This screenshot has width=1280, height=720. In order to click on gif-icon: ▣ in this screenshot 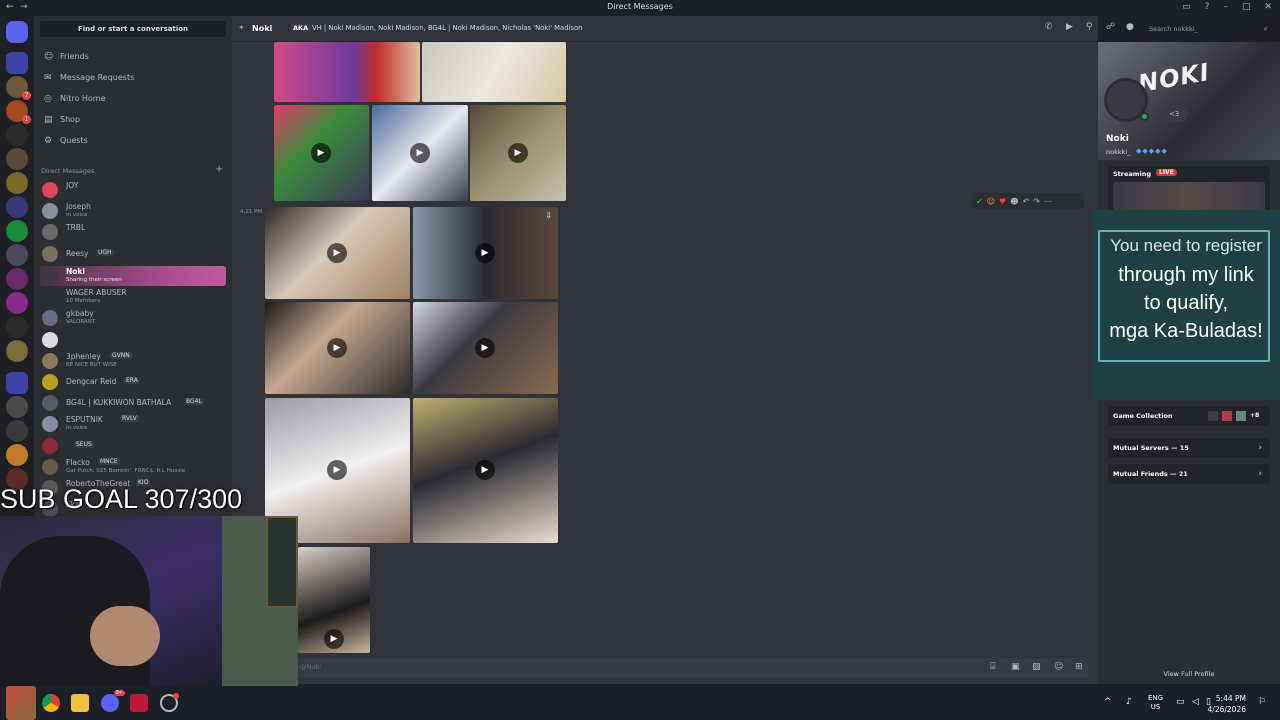, I will do `click(1015, 667)`.